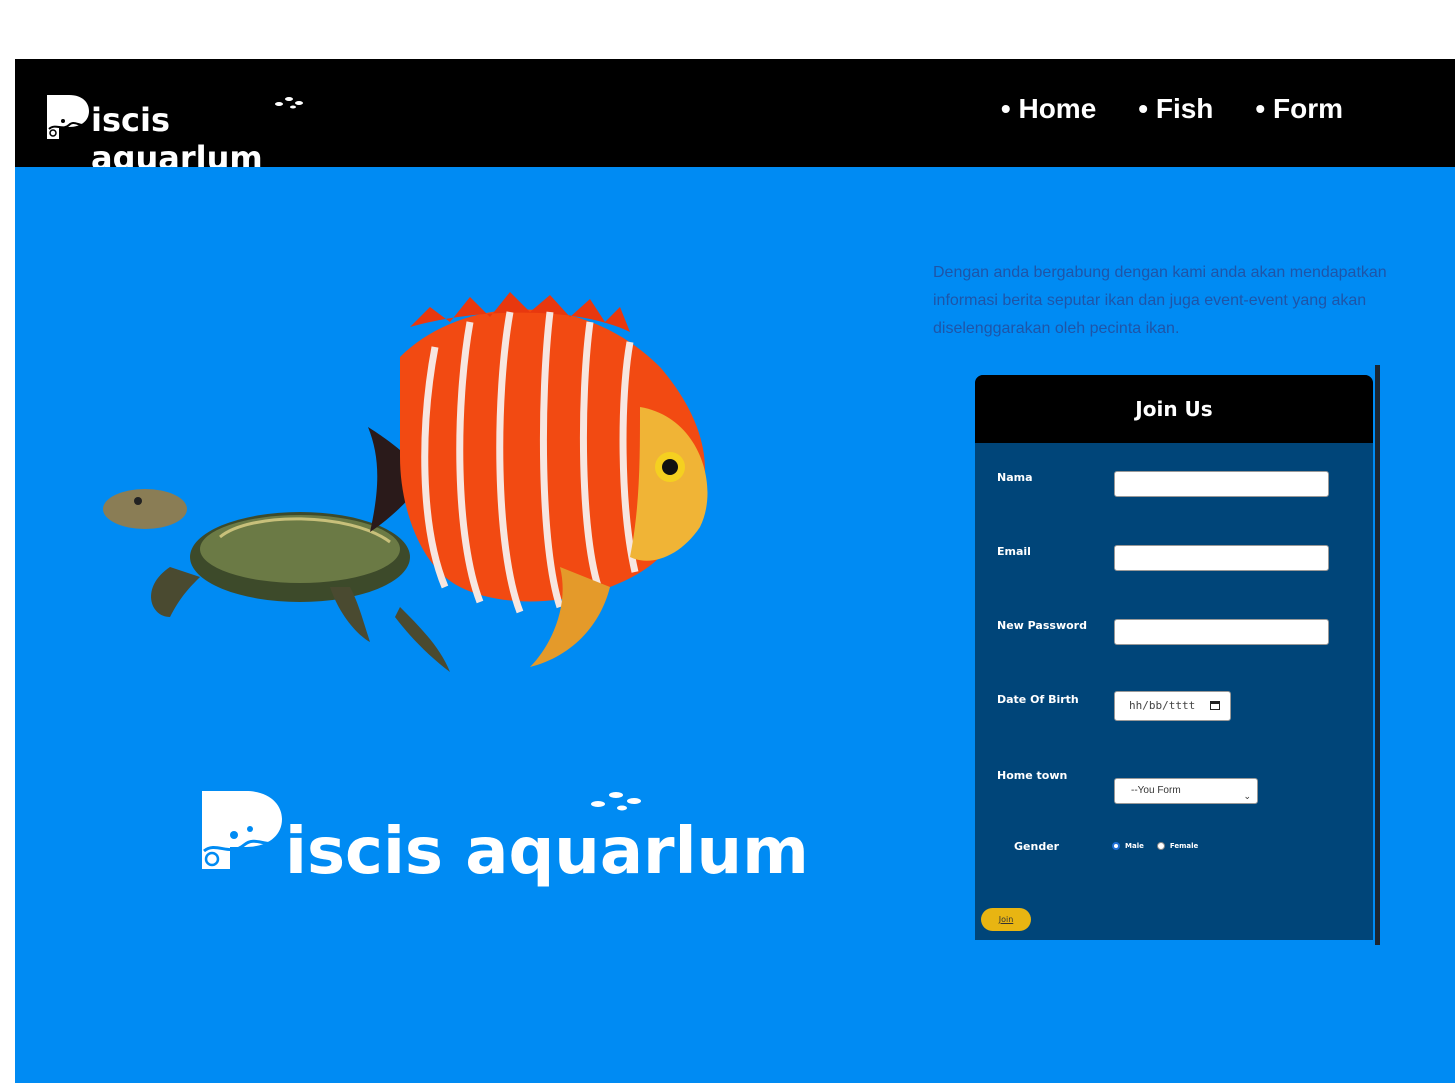 Image resolution: width=1455 pixels, height=1083 pixels. I want to click on dob-placeholder: hh/bb/tttt, so click(1162, 705).